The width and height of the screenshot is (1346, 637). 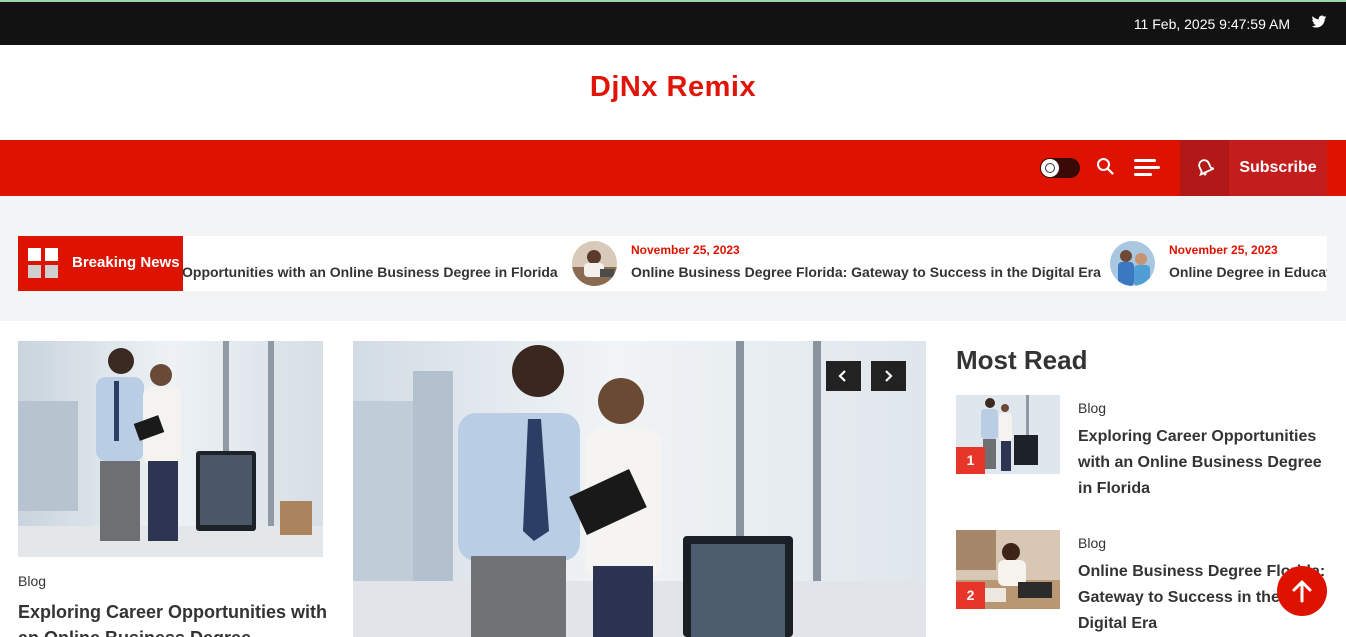 What do you see at coordinates (1147, 168) in the screenshot?
I see `menu-icon` at bounding box center [1147, 168].